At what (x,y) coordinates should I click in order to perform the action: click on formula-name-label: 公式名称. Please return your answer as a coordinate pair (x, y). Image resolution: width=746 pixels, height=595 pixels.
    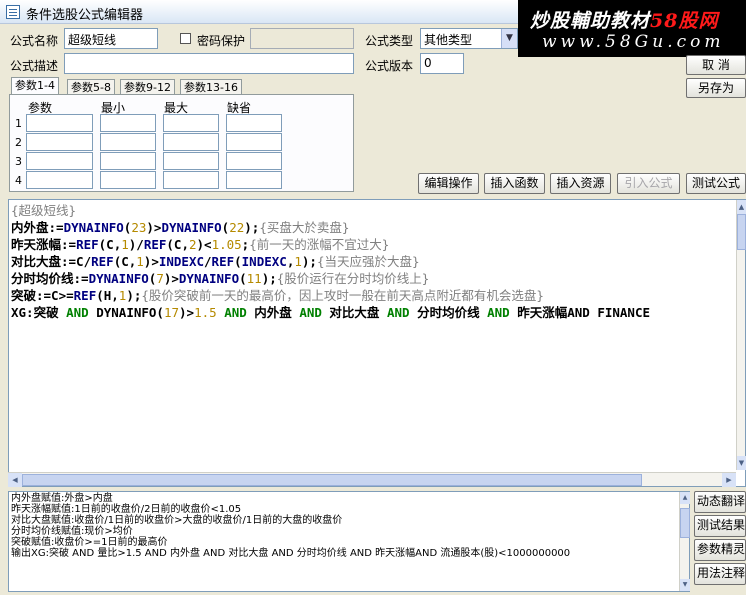
    Looking at the image, I should click on (34, 41).